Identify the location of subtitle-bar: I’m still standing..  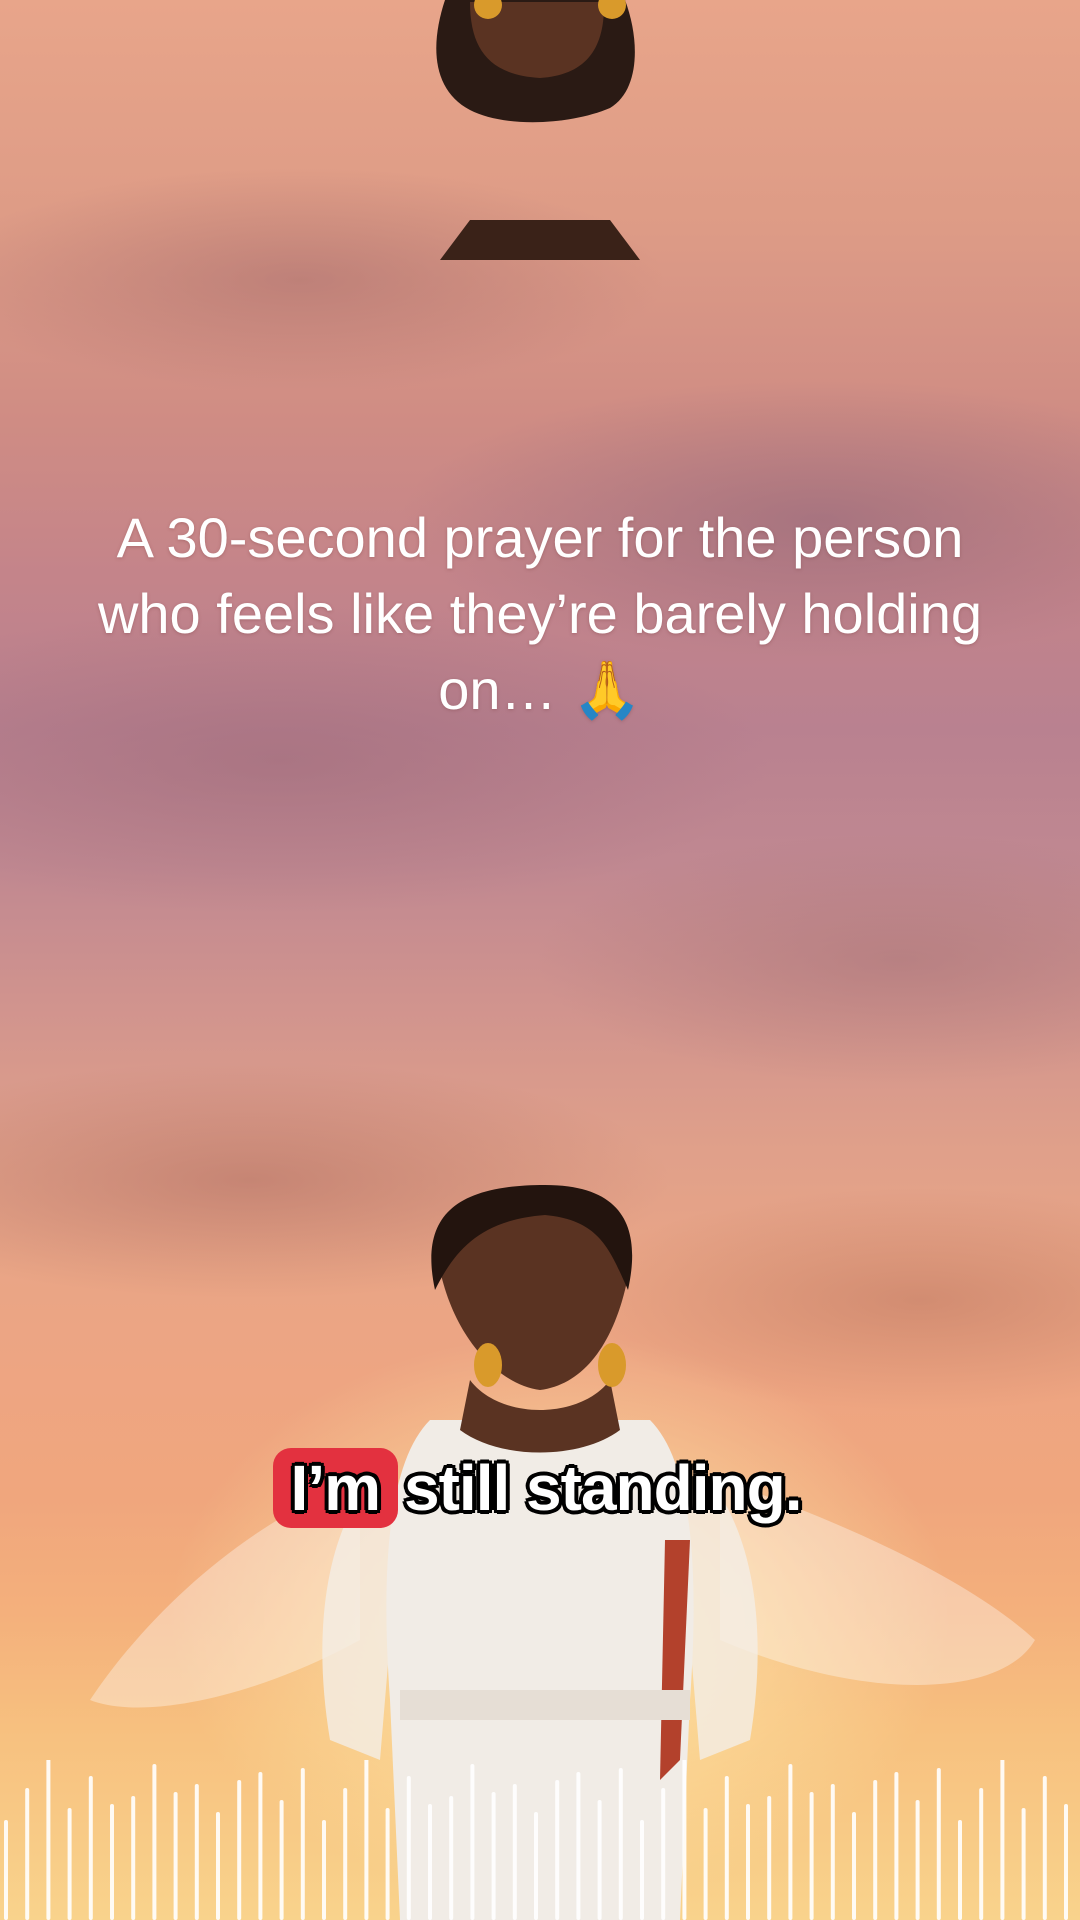
(540, 1493).